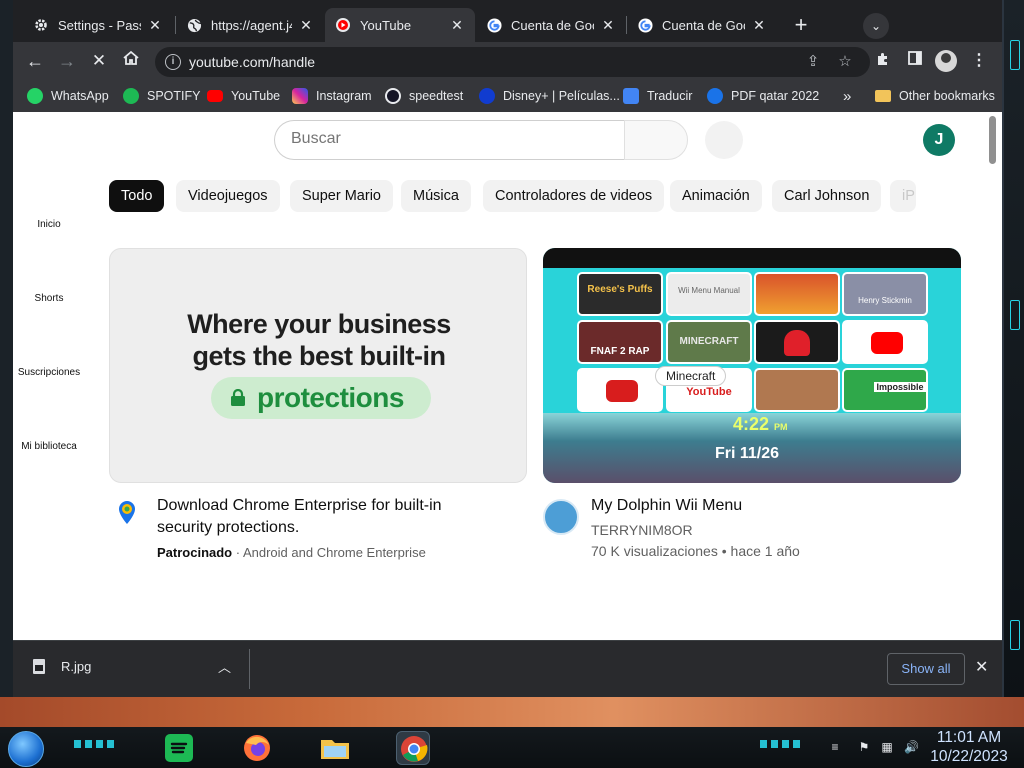  Describe the element at coordinates (561, 517) in the screenshot. I see `channel-avatar` at that location.